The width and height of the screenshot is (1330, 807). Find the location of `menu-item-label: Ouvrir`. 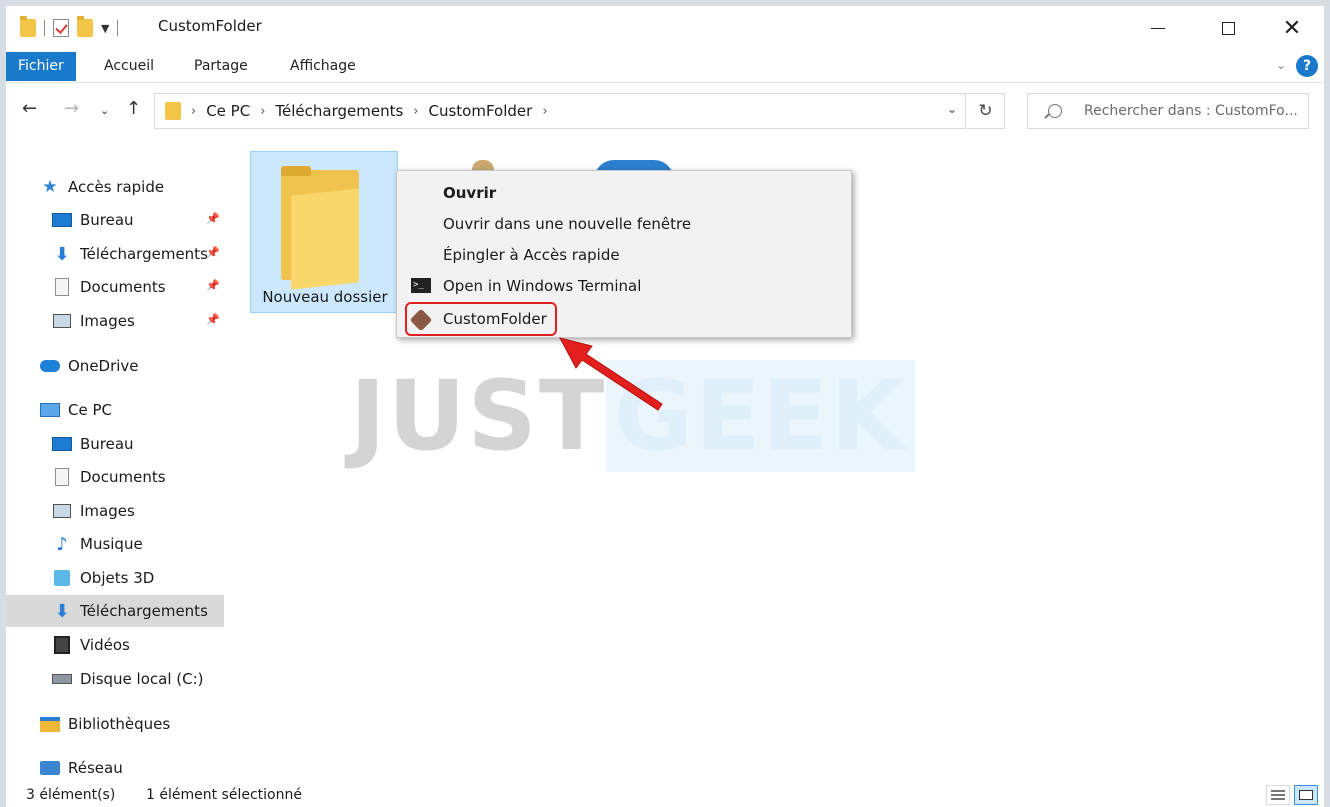

menu-item-label: Ouvrir is located at coordinates (470, 193).